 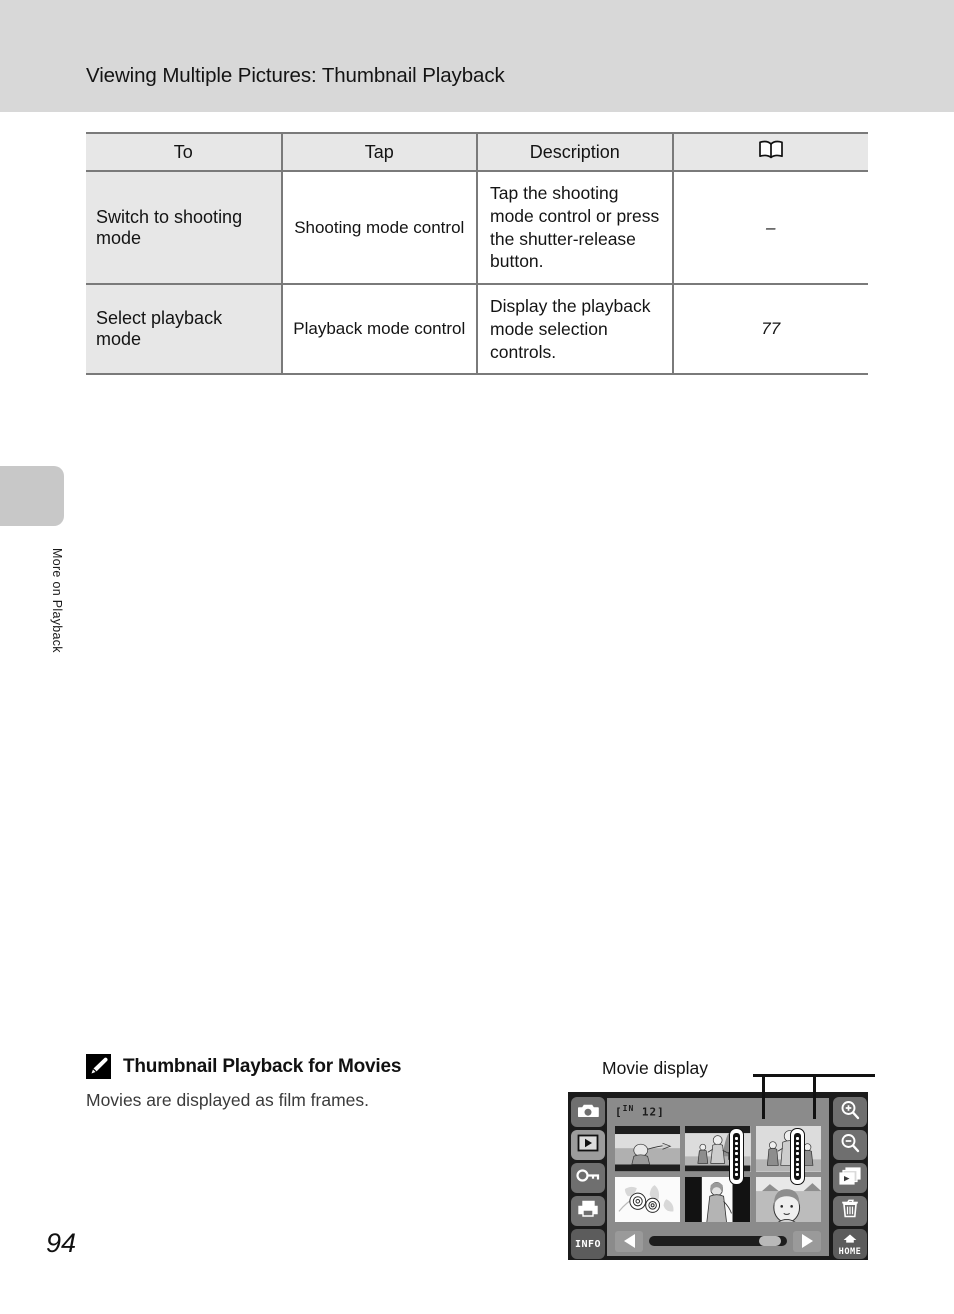 What do you see at coordinates (98, 1066) in the screenshot?
I see `pencil-icon` at bounding box center [98, 1066].